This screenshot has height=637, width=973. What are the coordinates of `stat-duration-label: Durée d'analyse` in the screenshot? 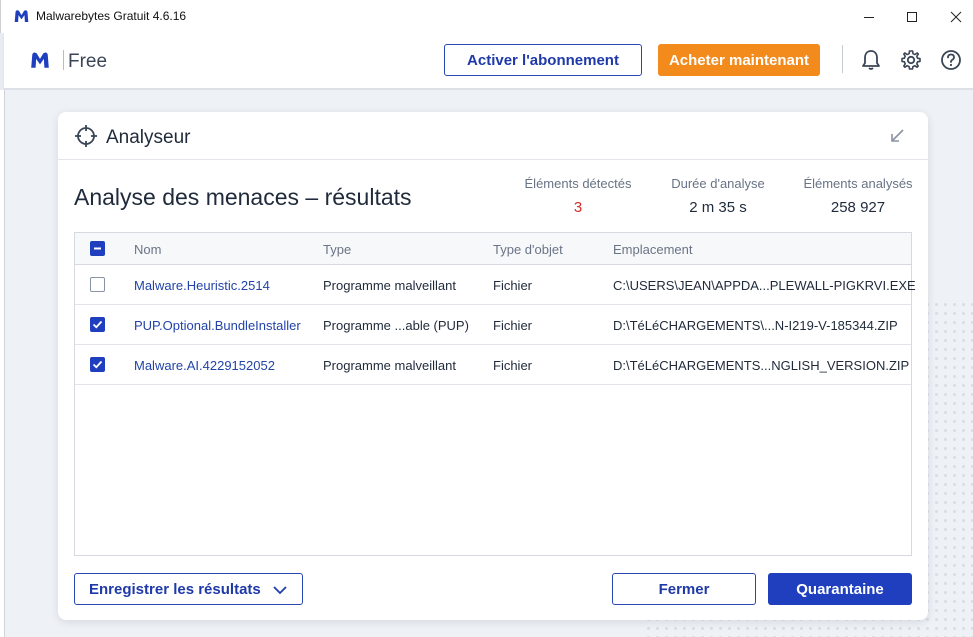 It's located at (718, 183).